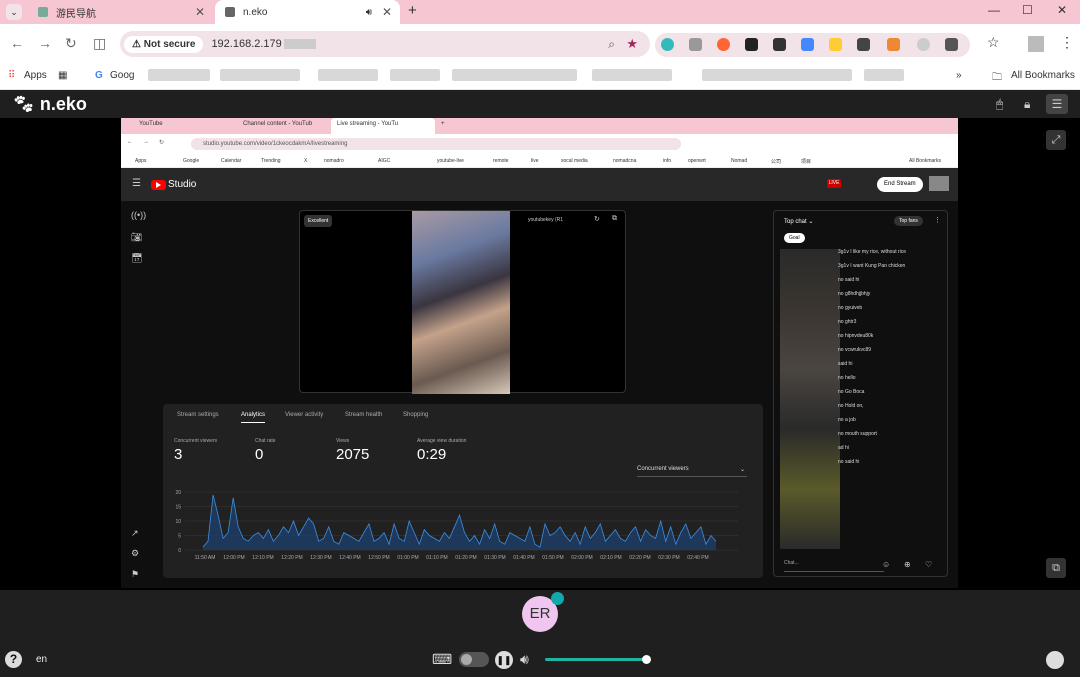 This screenshot has width=1080, height=677. What do you see at coordinates (1056, 140) in the screenshot?
I see `fullscreen-icon: ⤢` at bounding box center [1056, 140].